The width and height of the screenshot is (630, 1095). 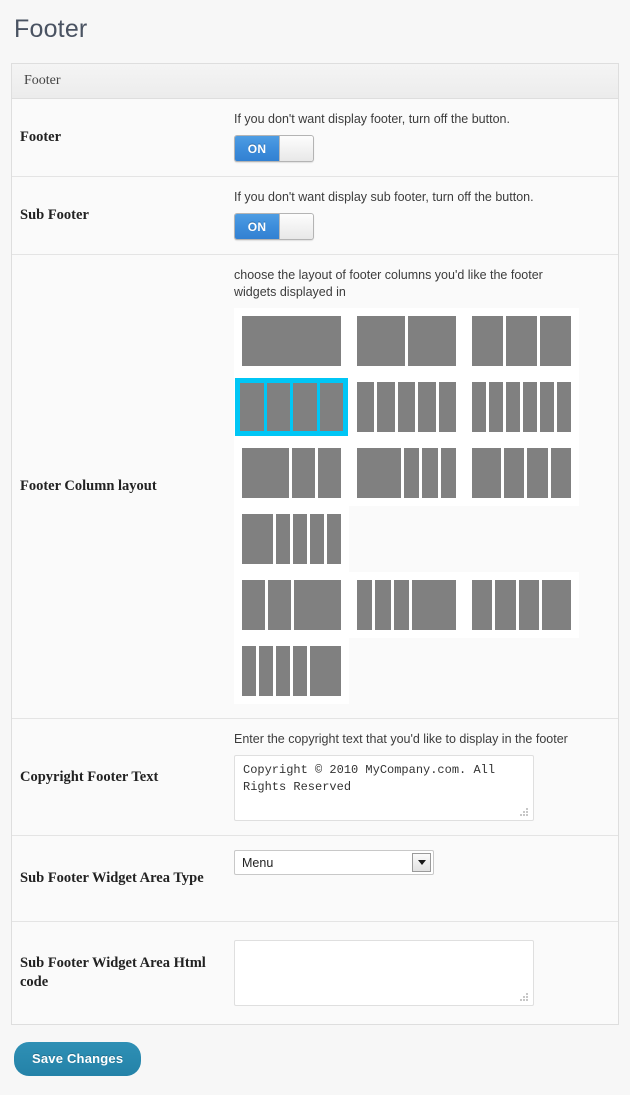 I want to click on widget-area-html-textarea, so click(x=384, y=973).